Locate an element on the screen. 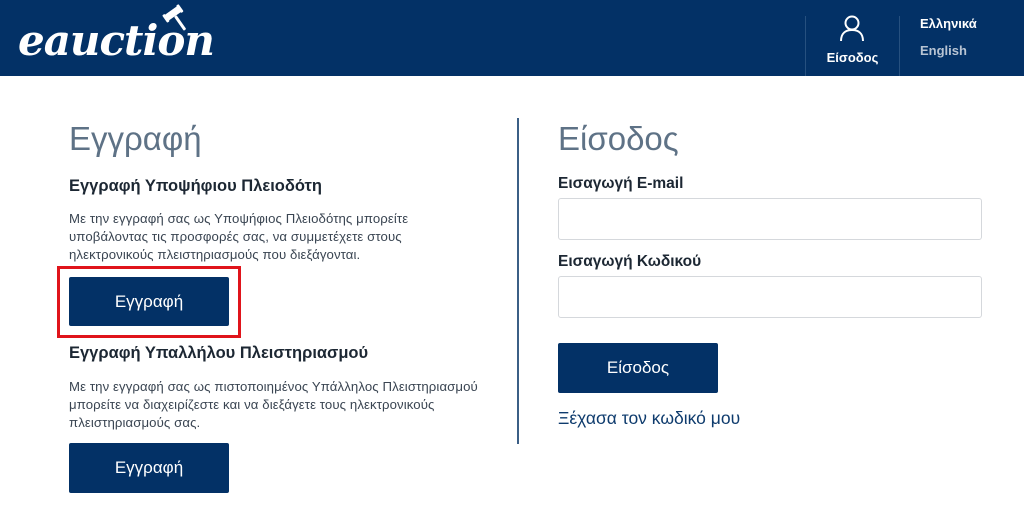 The height and width of the screenshot is (515, 1024). email-label: Εισαγωγή E-mail is located at coordinates (621, 183).